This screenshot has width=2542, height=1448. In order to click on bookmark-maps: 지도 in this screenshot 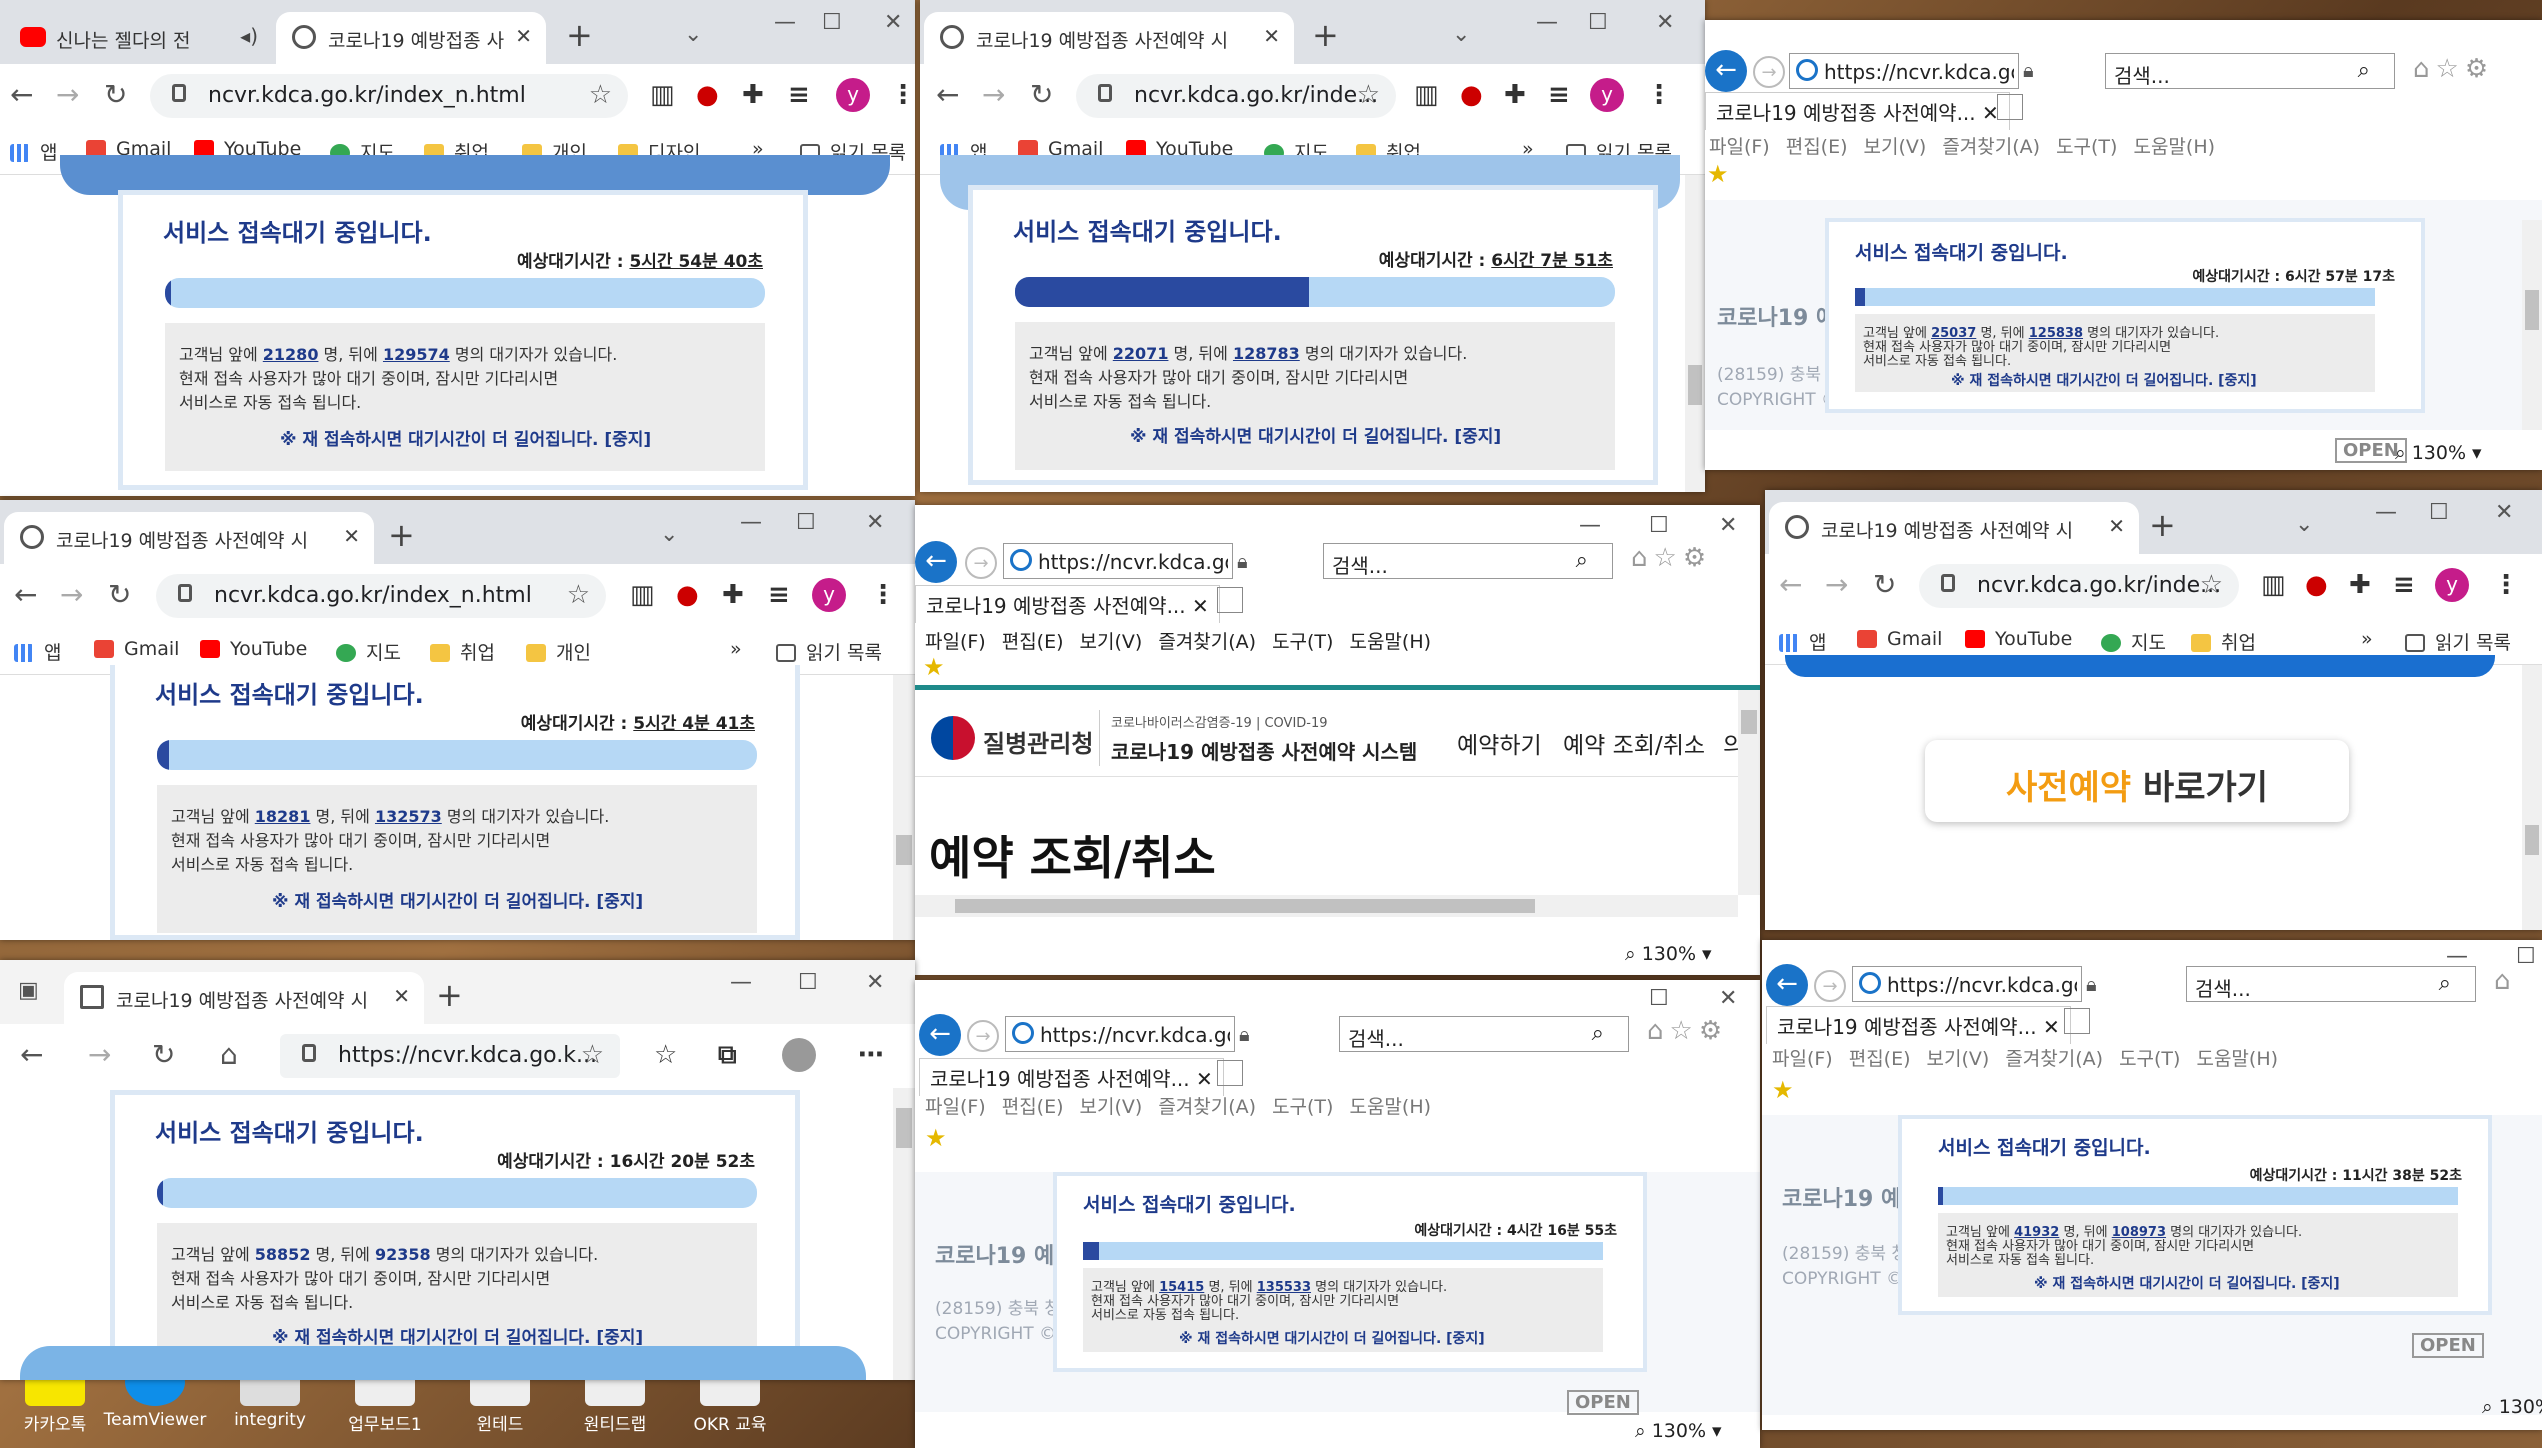, I will do `click(368, 651)`.